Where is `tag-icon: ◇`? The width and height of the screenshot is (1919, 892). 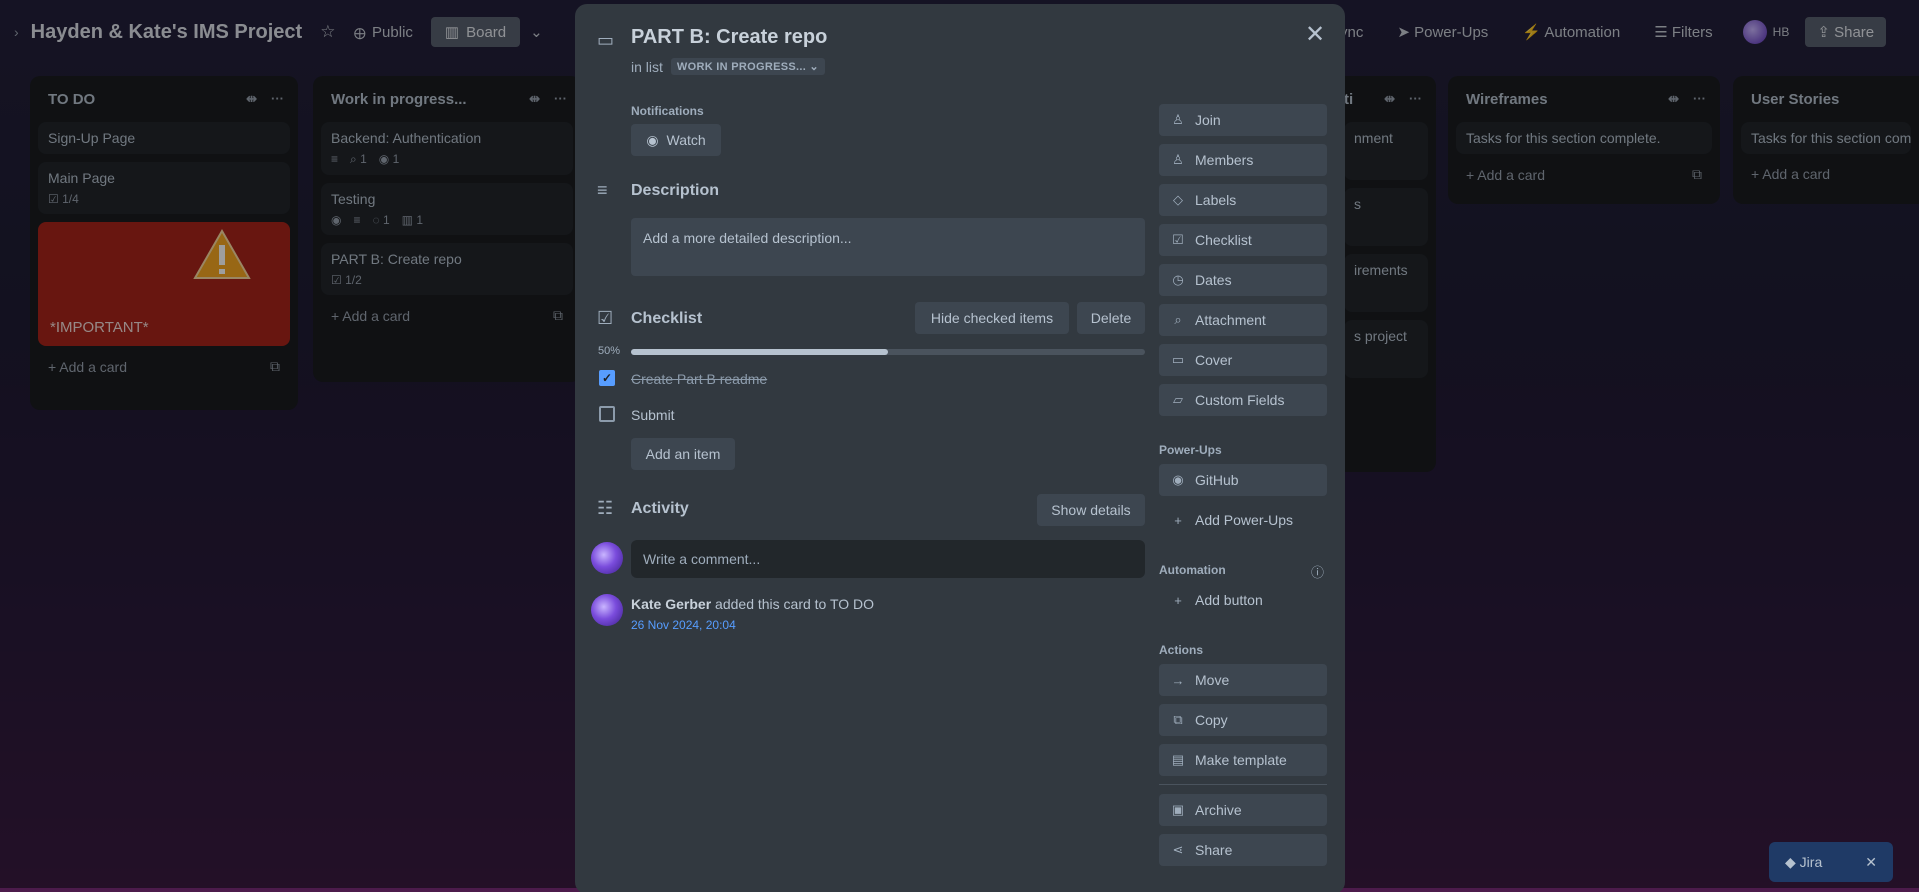 tag-icon: ◇ is located at coordinates (1178, 199).